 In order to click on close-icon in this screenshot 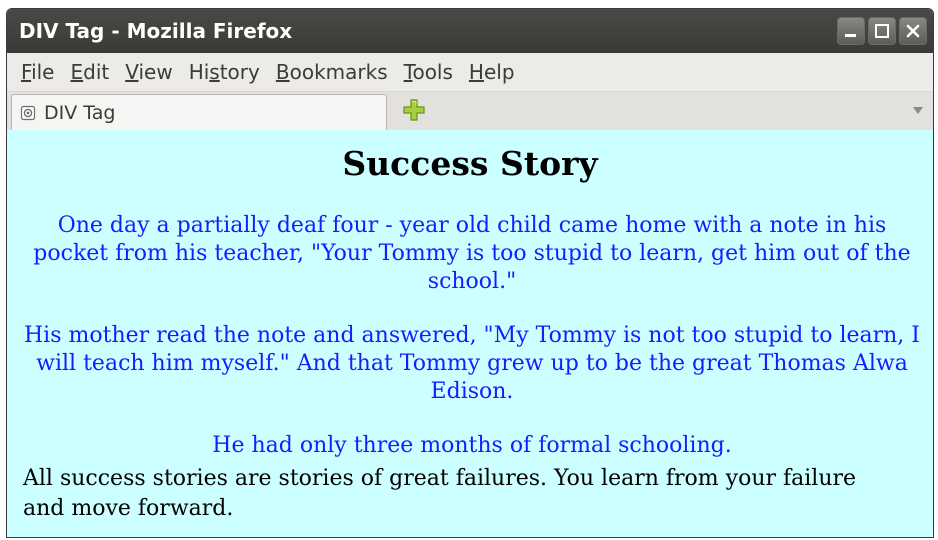, I will do `click(913, 31)`.